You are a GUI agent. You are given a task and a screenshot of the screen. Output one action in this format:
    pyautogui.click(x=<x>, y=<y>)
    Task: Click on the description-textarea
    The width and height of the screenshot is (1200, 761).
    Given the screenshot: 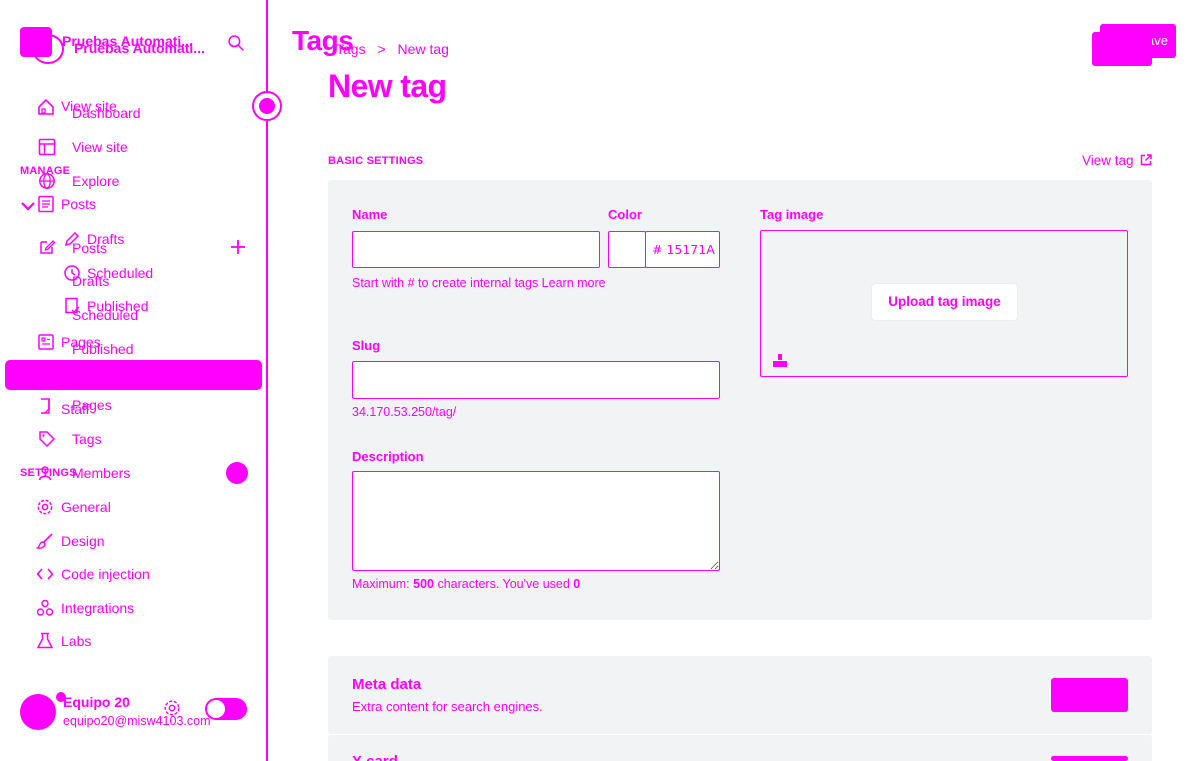 What is the action you would take?
    pyautogui.click(x=536, y=521)
    